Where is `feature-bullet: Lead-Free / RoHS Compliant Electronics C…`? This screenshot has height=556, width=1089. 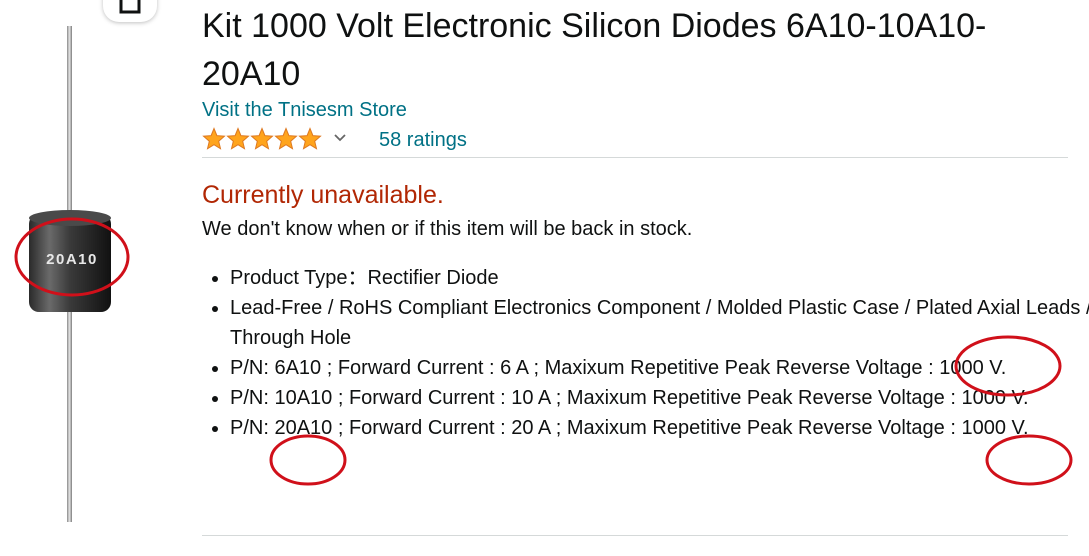
feature-bullet: Lead-Free / RoHS Compliant Electronics C… is located at coordinates (659, 323).